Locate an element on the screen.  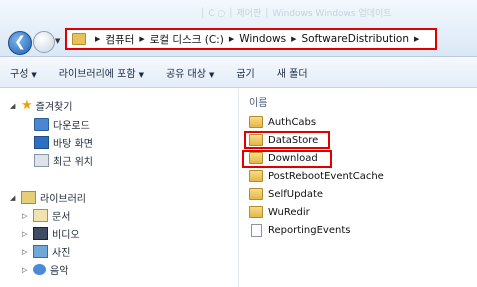
file-name: ReportingEvents is located at coordinates (309, 230).